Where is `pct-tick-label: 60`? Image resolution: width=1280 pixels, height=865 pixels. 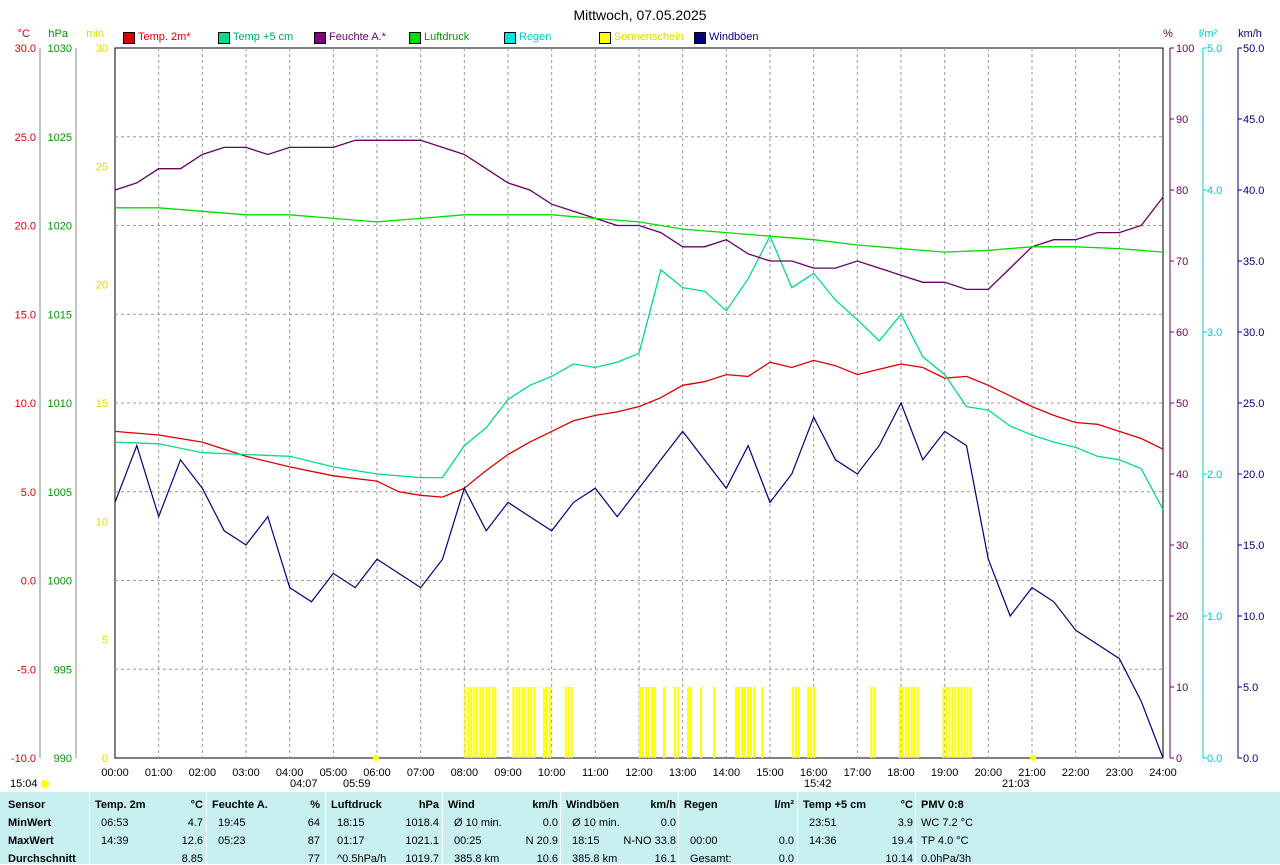 pct-tick-label: 60 is located at coordinates (1182, 333).